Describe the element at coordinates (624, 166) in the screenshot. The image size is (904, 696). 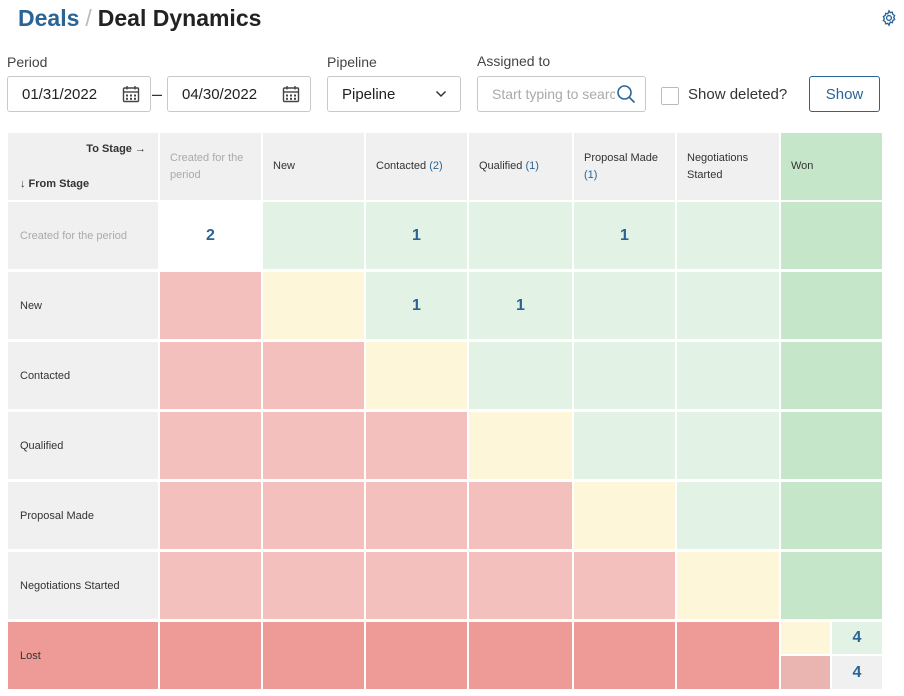
I see `col-header-proposal: Proposal Made (1)` at that location.